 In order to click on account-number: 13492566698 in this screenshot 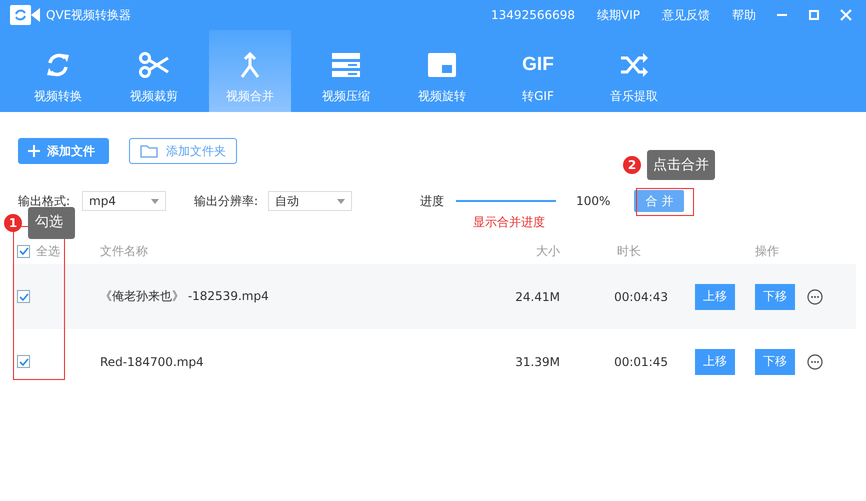, I will do `click(533, 15)`.